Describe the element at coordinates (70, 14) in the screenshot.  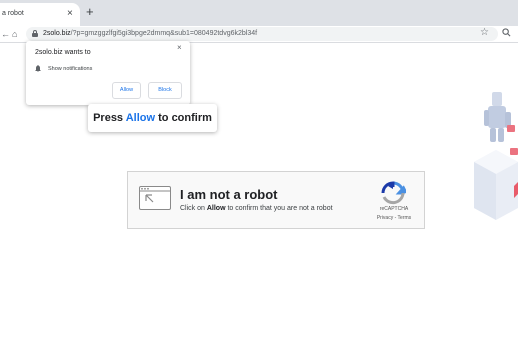
I see `tab-close-icon: ×` at that location.